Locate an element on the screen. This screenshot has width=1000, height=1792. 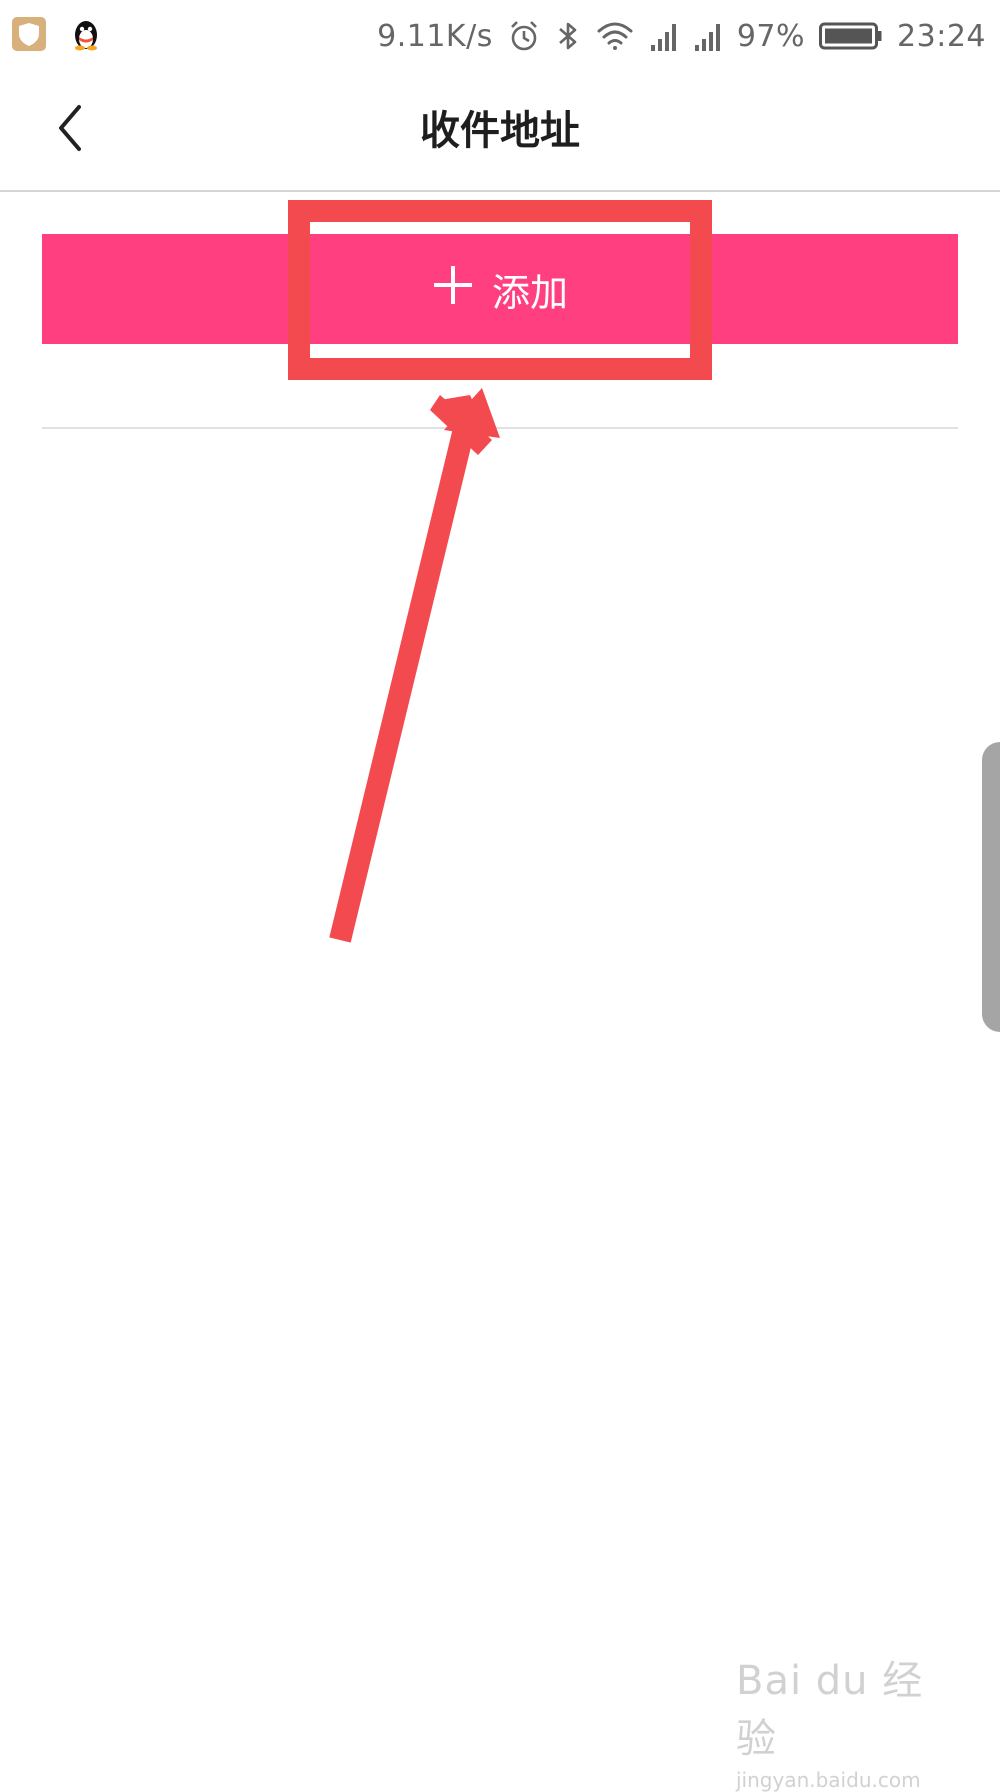
edge-drawer-handle is located at coordinates (991, 887).